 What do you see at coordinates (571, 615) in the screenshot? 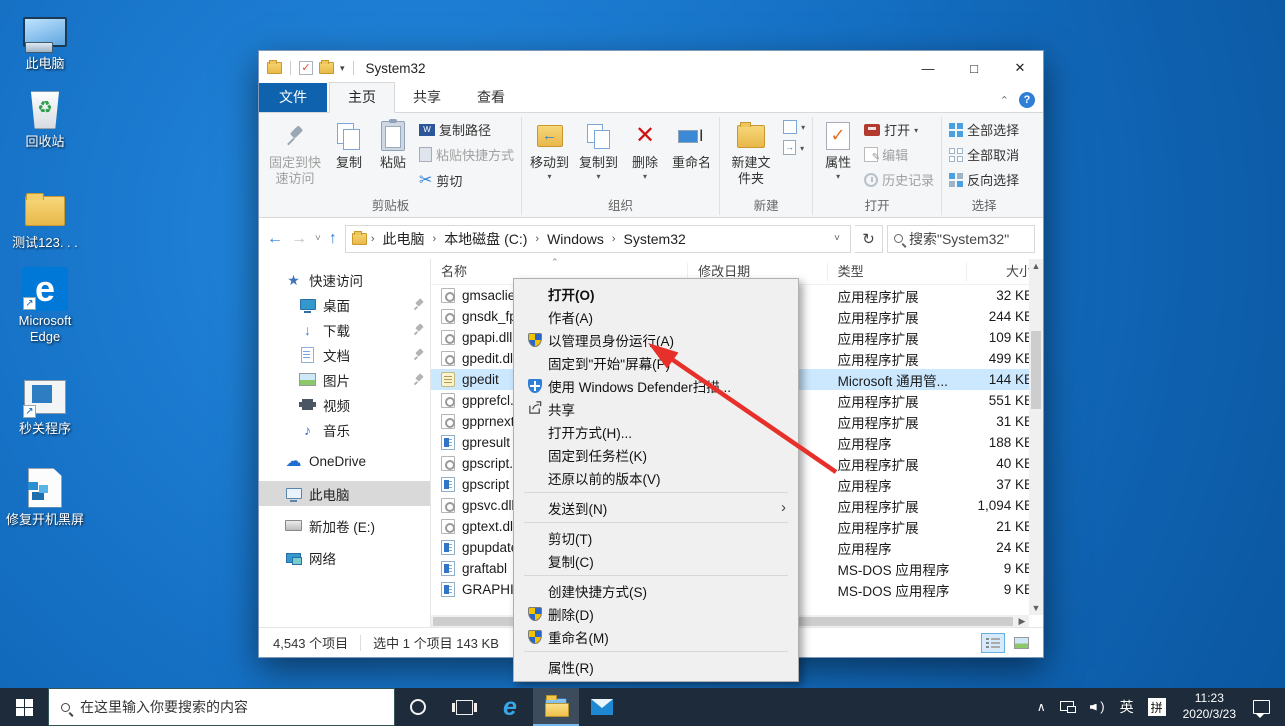
I see `menu-item-label: 删除(D)` at bounding box center [571, 615].